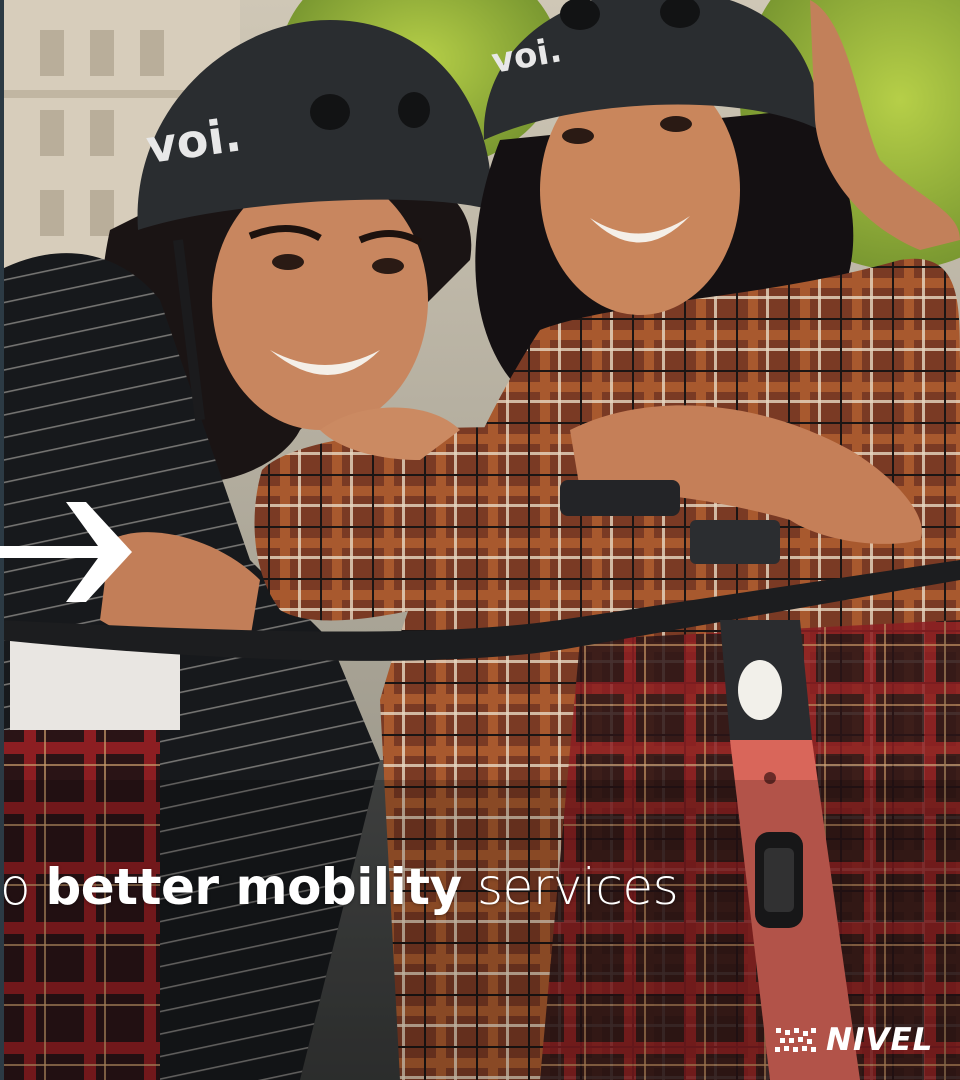 This screenshot has width=960, height=1080. I want to click on brand-logo: NIVEL, so click(859, 1040).